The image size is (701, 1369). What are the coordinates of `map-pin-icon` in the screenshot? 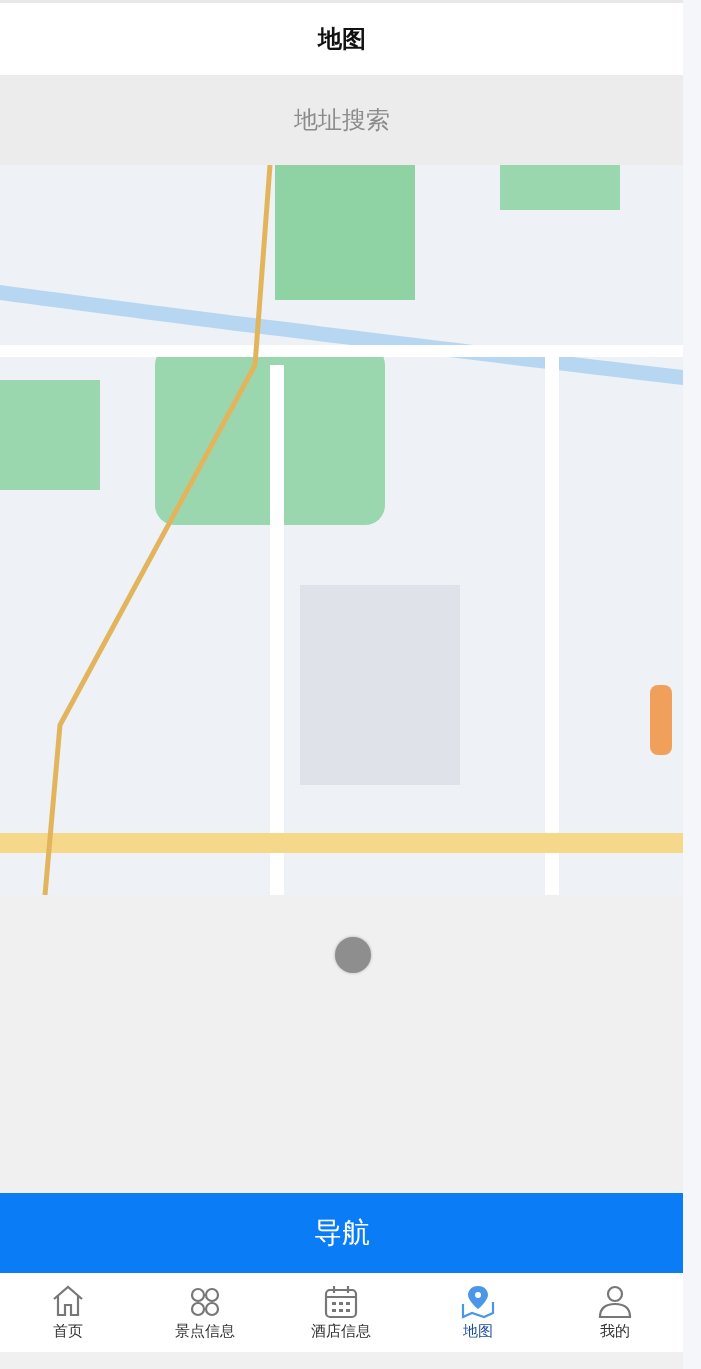 It's located at (478, 1302).